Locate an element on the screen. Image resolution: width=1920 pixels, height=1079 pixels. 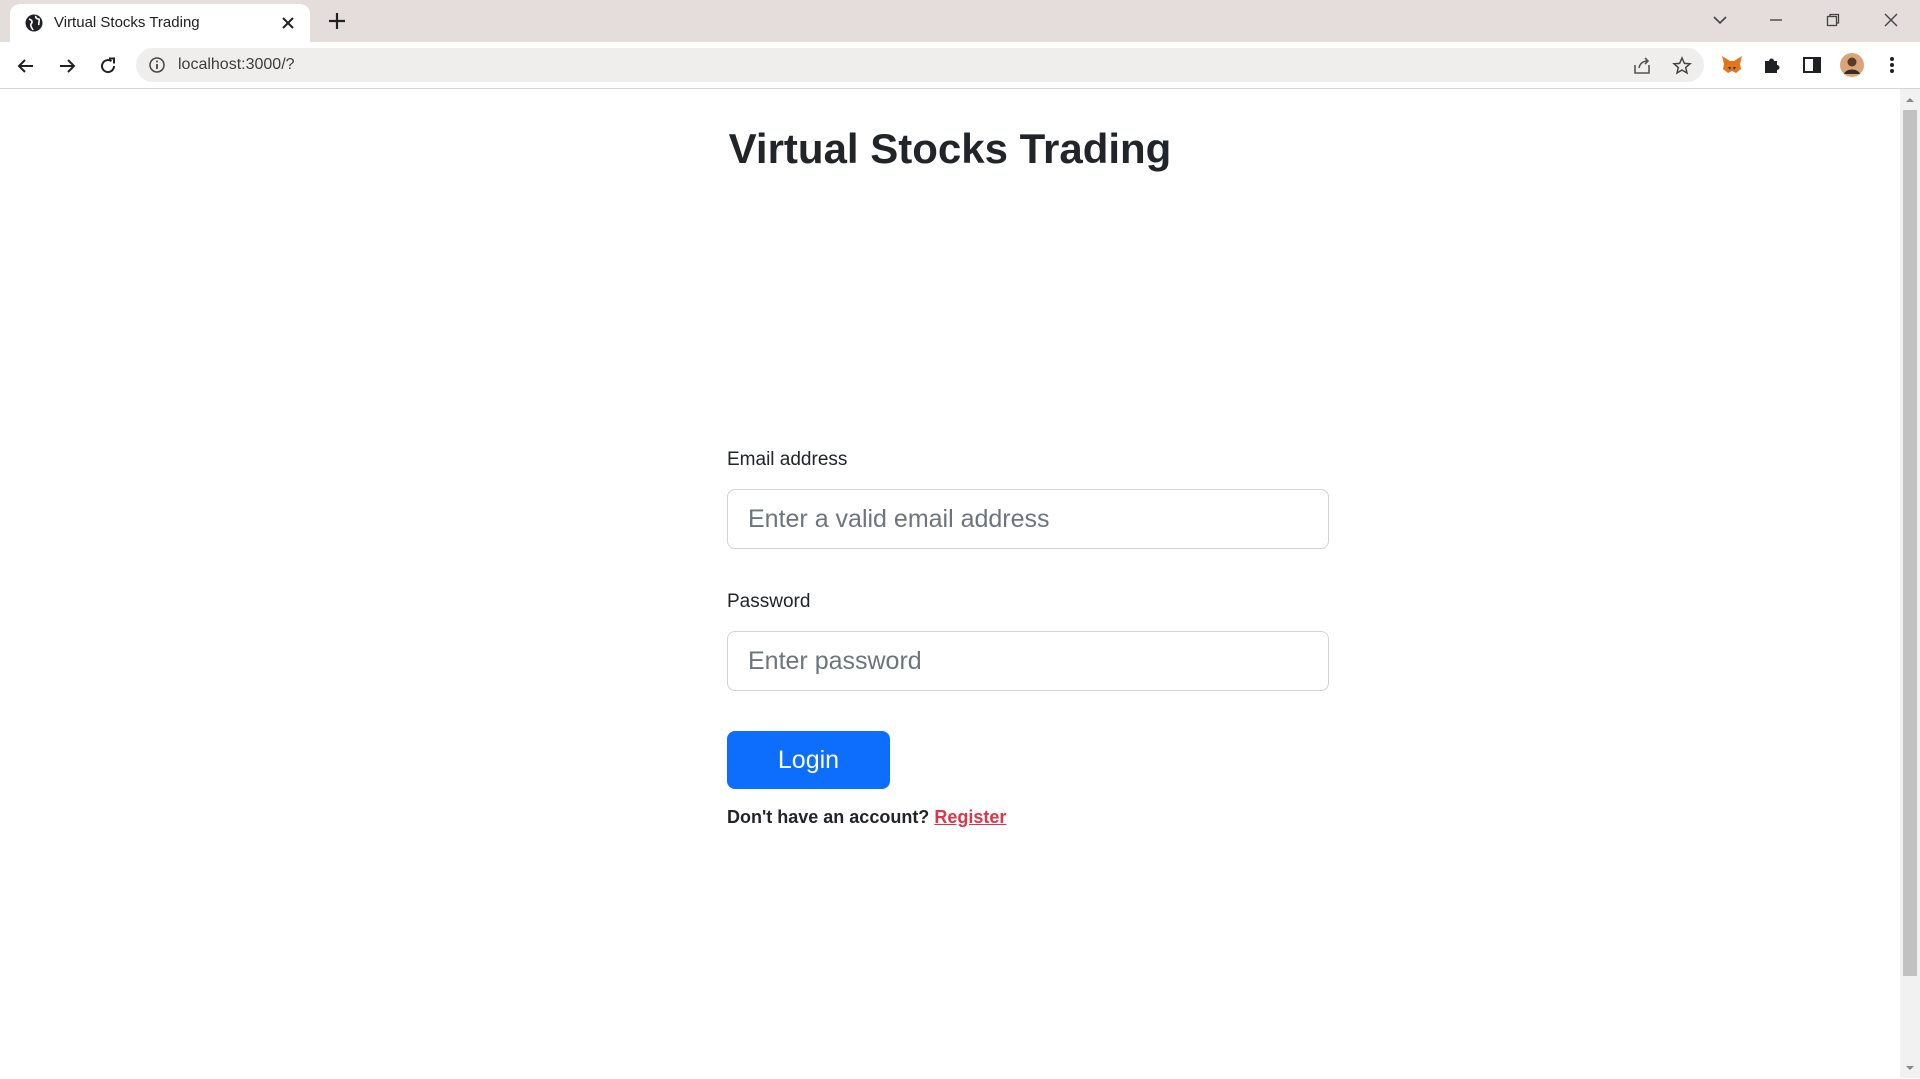
password-input is located at coordinates (1028, 661).